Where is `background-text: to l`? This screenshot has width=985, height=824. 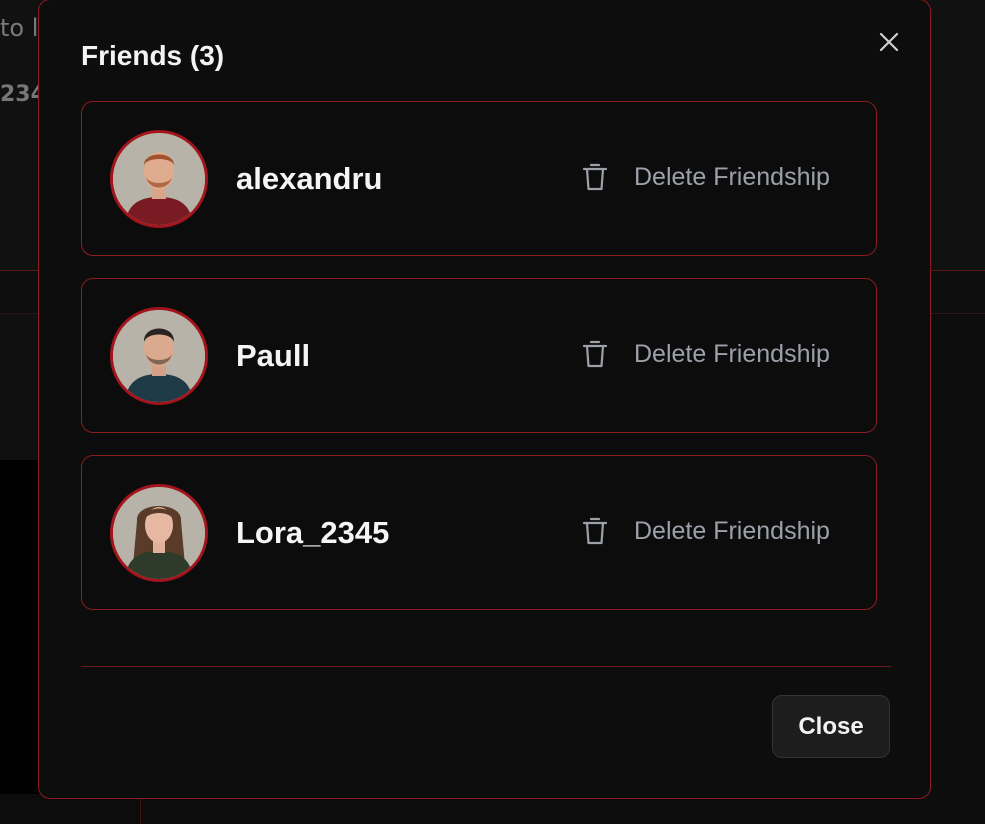 background-text: to l is located at coordinates (19, 28).